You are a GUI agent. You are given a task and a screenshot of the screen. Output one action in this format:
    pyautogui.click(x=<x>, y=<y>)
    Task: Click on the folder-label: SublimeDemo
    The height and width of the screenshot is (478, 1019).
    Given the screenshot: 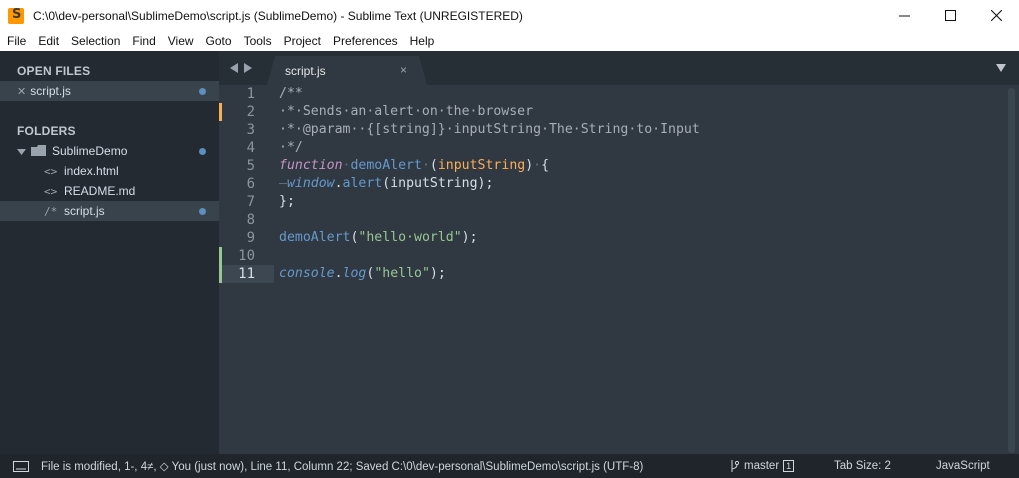 What is the action you would take?
    pyautogui.click(x=90, y=151)
    